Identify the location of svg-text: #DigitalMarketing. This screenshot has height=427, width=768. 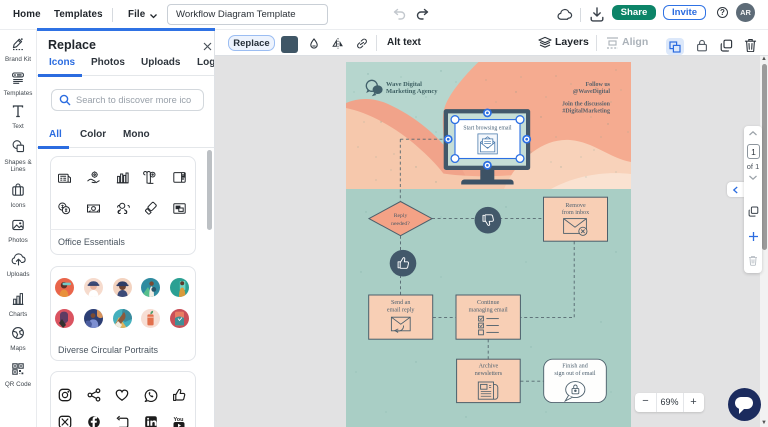
(586, 112).